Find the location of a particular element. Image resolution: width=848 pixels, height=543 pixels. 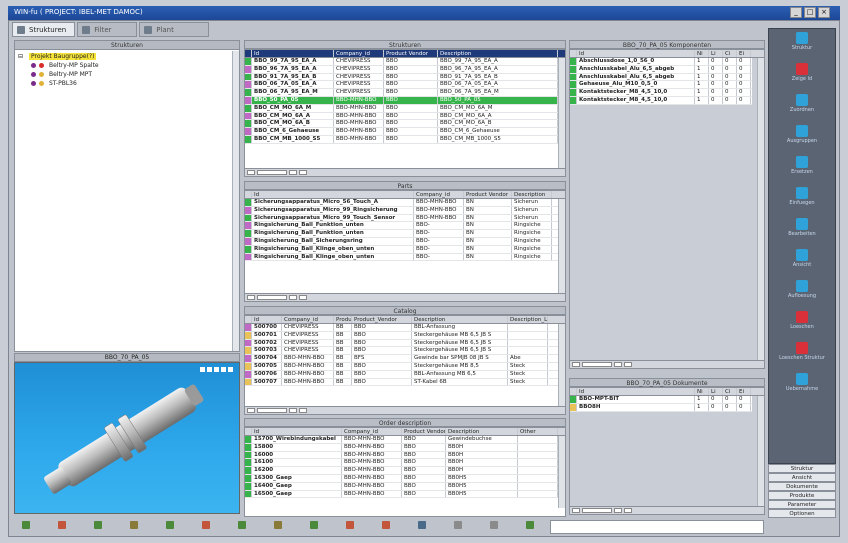

tree-node: ST-PBL36 is located at coordinates (127, 83).